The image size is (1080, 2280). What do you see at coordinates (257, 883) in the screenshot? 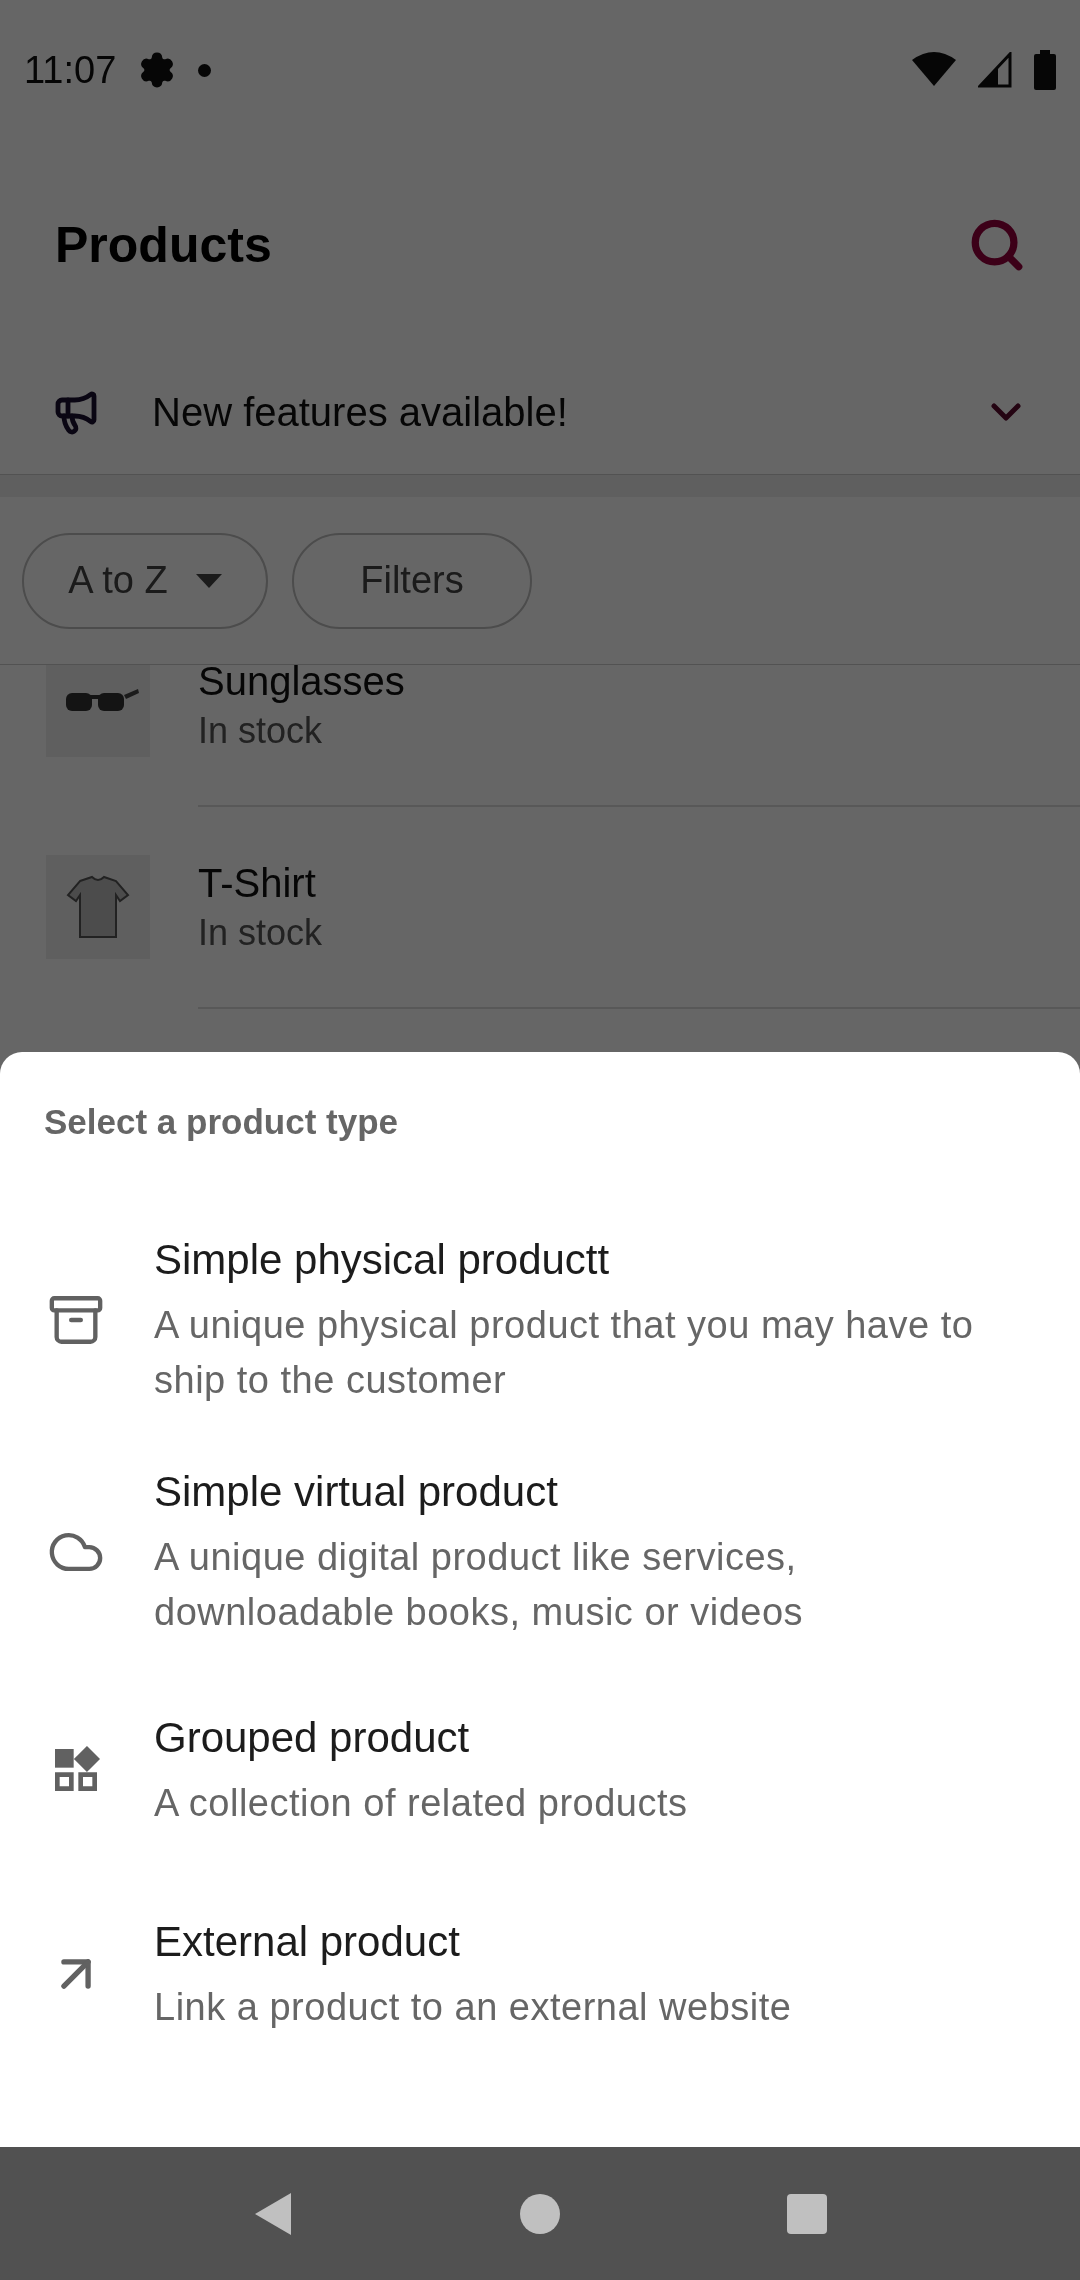
I see `product-name: T-Shirt` at bounding box center [257, 883].